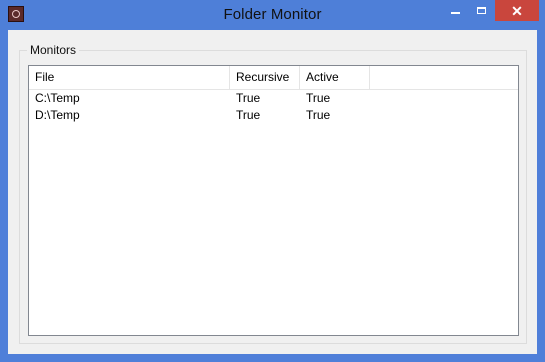 This screenshot has height=362, width=545. I want to click on minimize-button, so click(455, 10).